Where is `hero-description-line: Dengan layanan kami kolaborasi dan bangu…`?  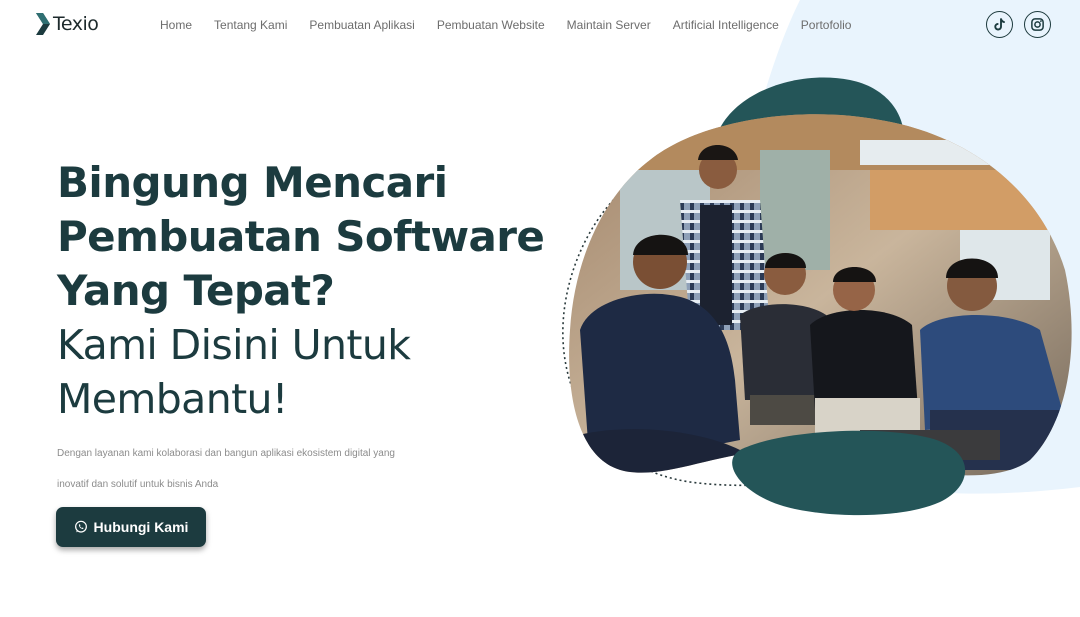 hero-description-line: Dengan layanan kami kolaborasi dan bangu… is located at coordinates (226, 453).